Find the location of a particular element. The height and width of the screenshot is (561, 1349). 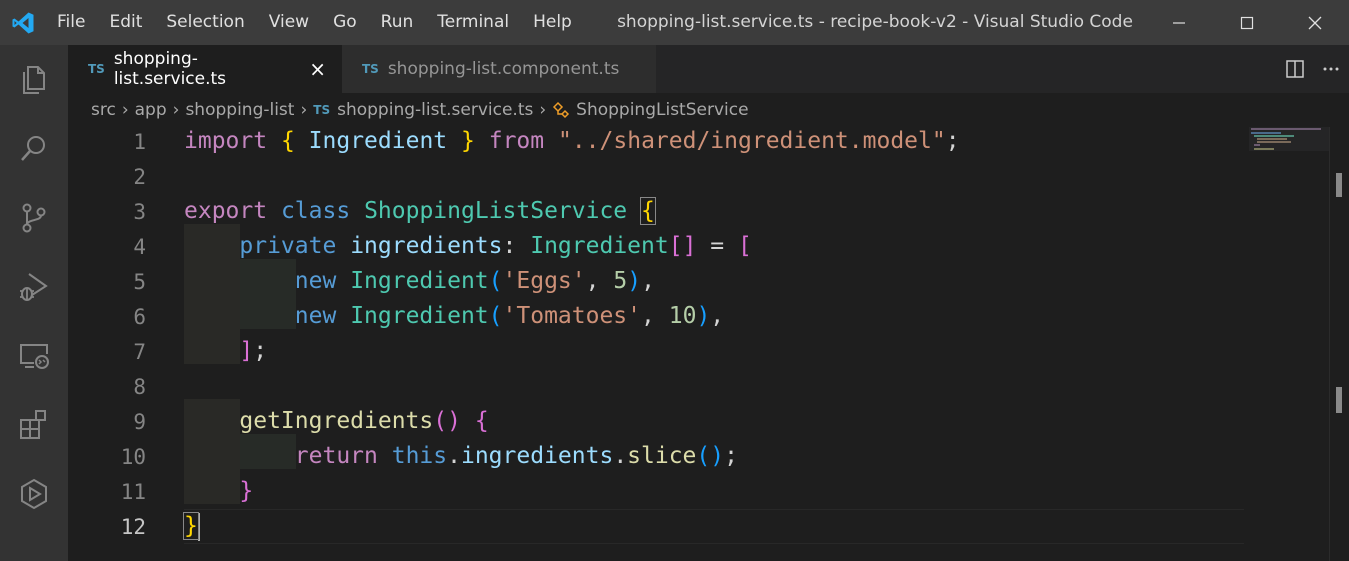

code-text: new Ingredient('Eggs', 5), is located at coordinates (474, 281).